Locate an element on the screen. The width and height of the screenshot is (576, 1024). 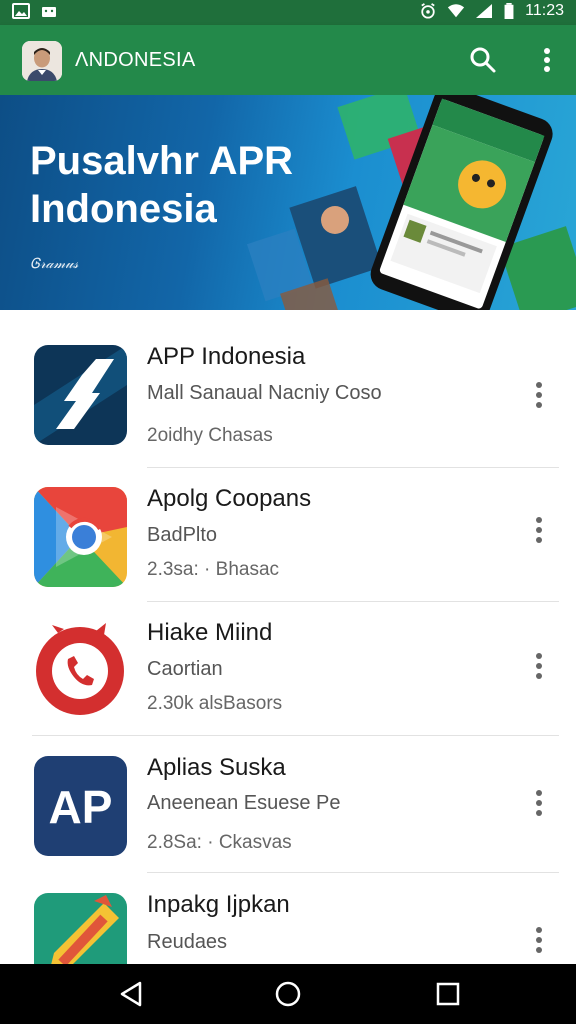
app-title: ΛNDONESIA is located at coordinates (135, 60).